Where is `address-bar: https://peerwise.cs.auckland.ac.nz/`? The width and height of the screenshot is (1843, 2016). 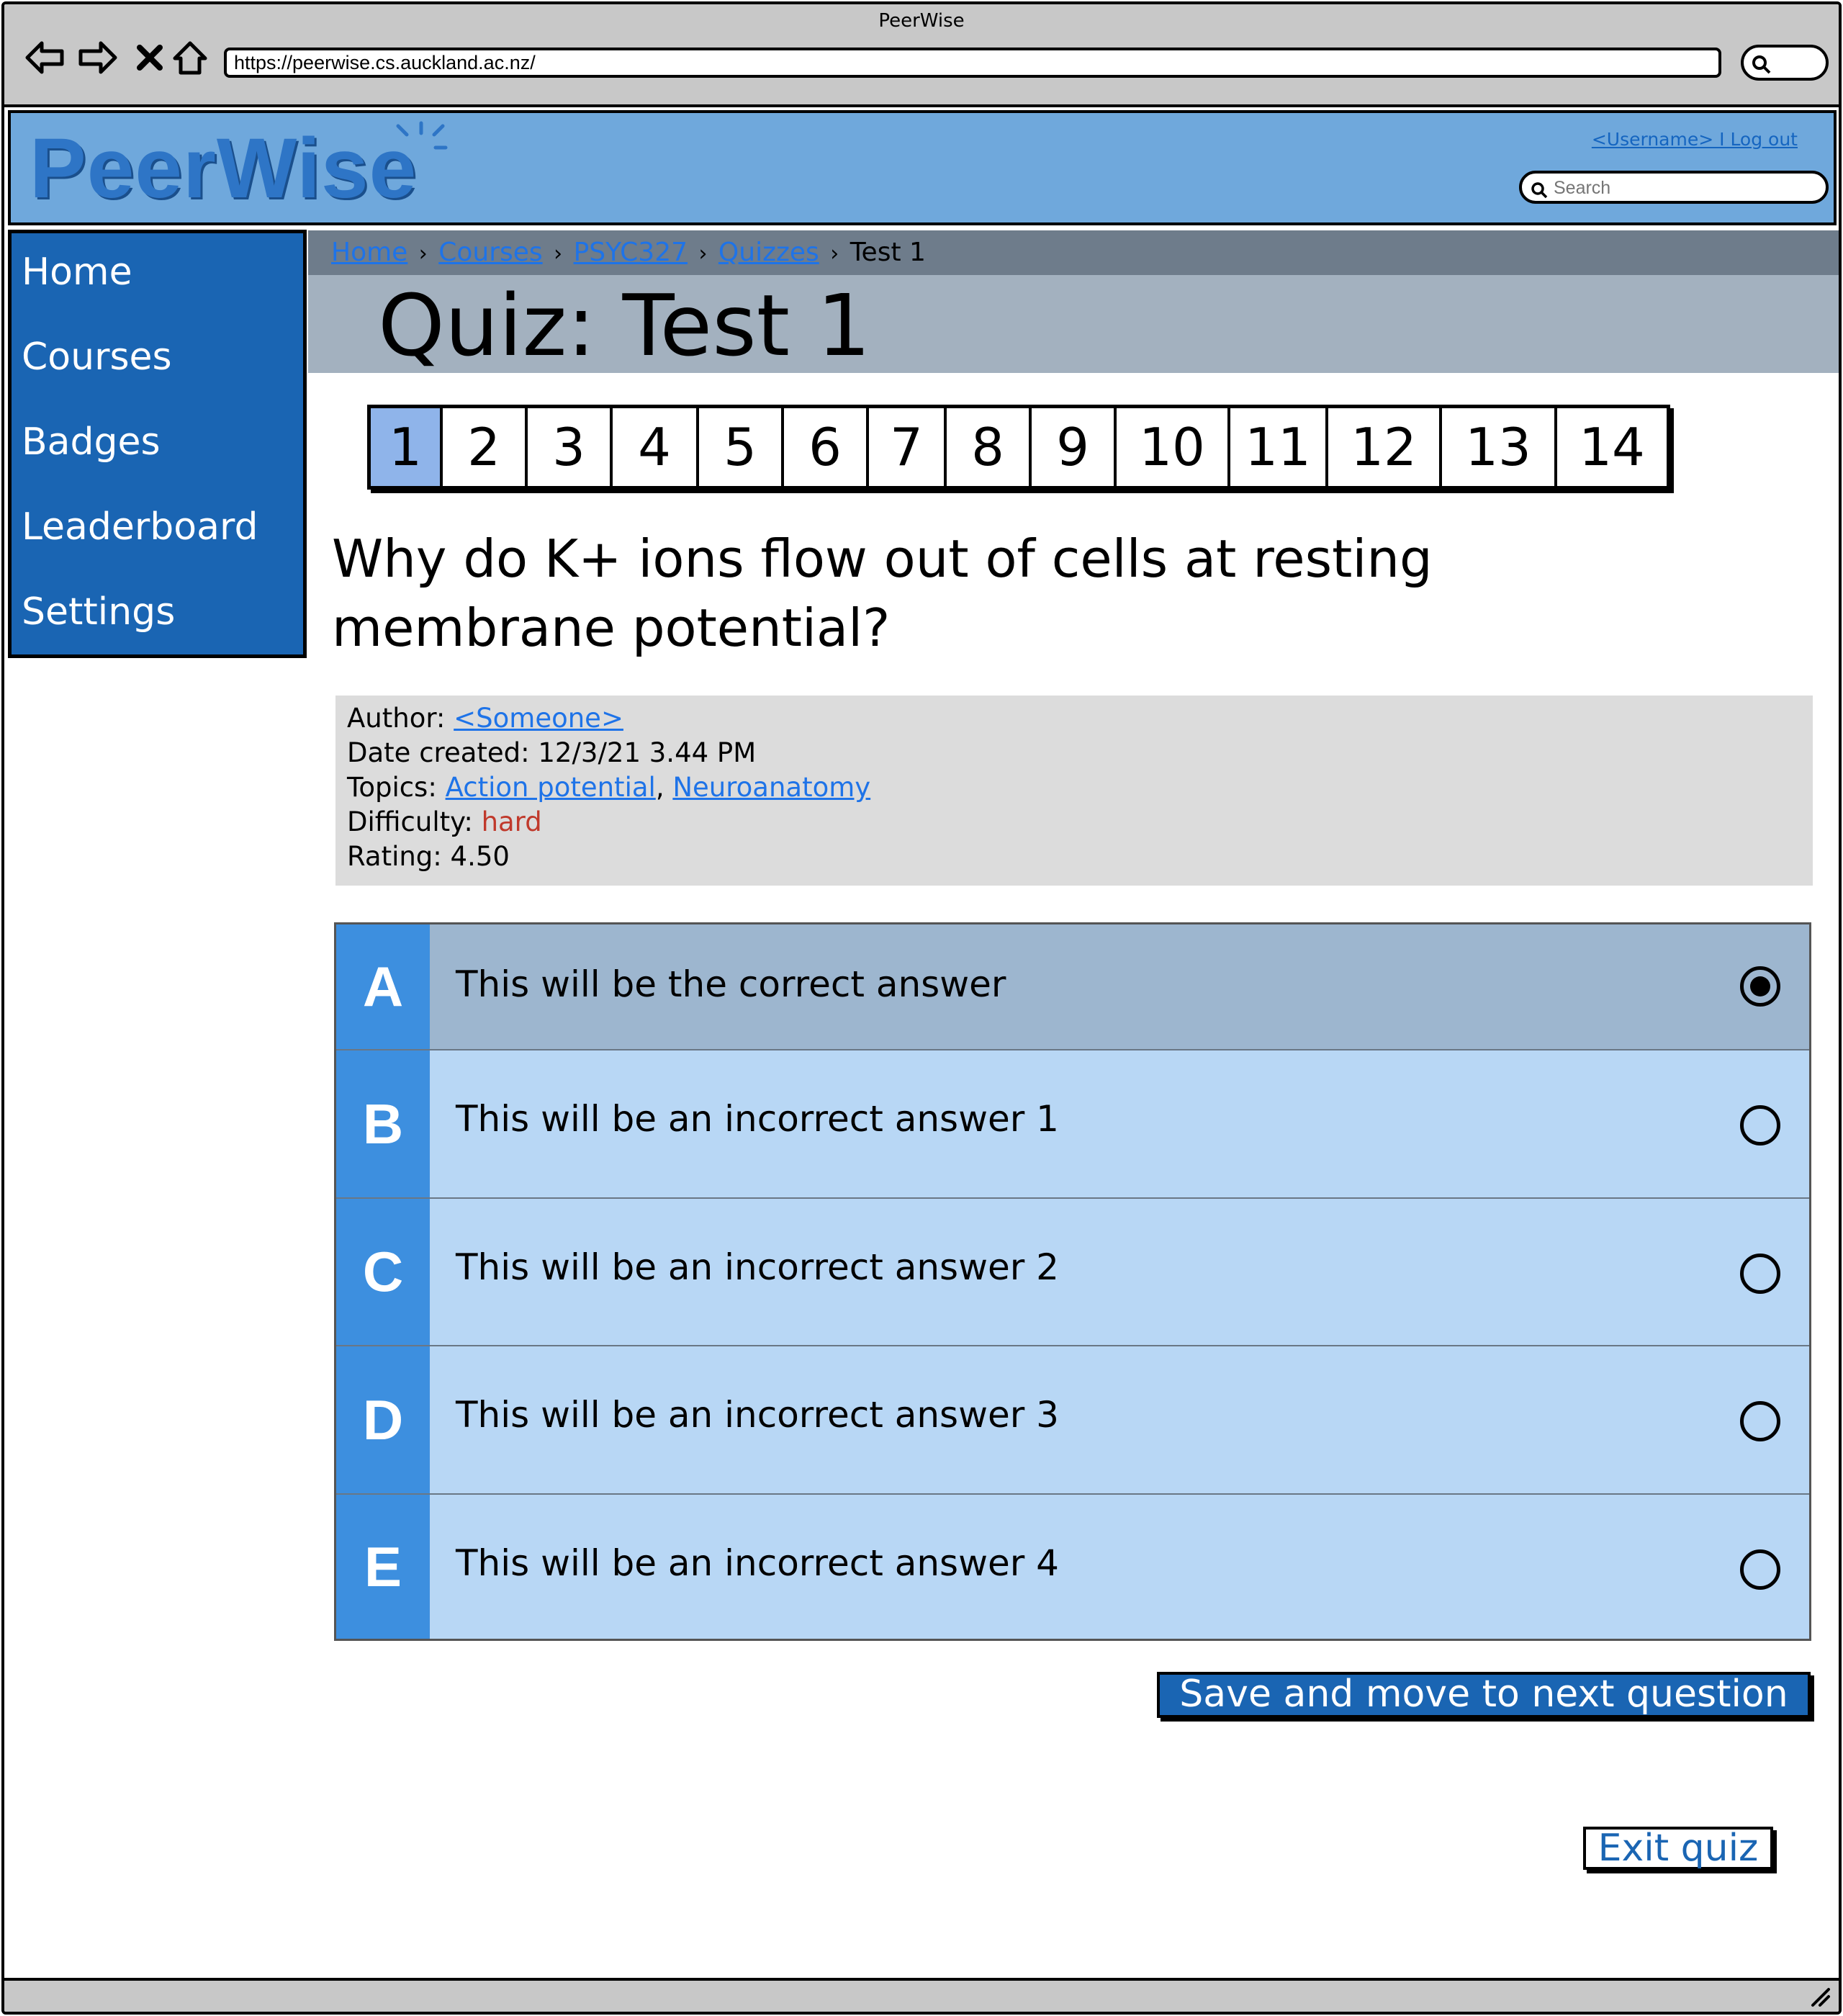 address-bar: https://peerwise.cs.auckland.ac.nz/ is located at coordinates (973, 63).